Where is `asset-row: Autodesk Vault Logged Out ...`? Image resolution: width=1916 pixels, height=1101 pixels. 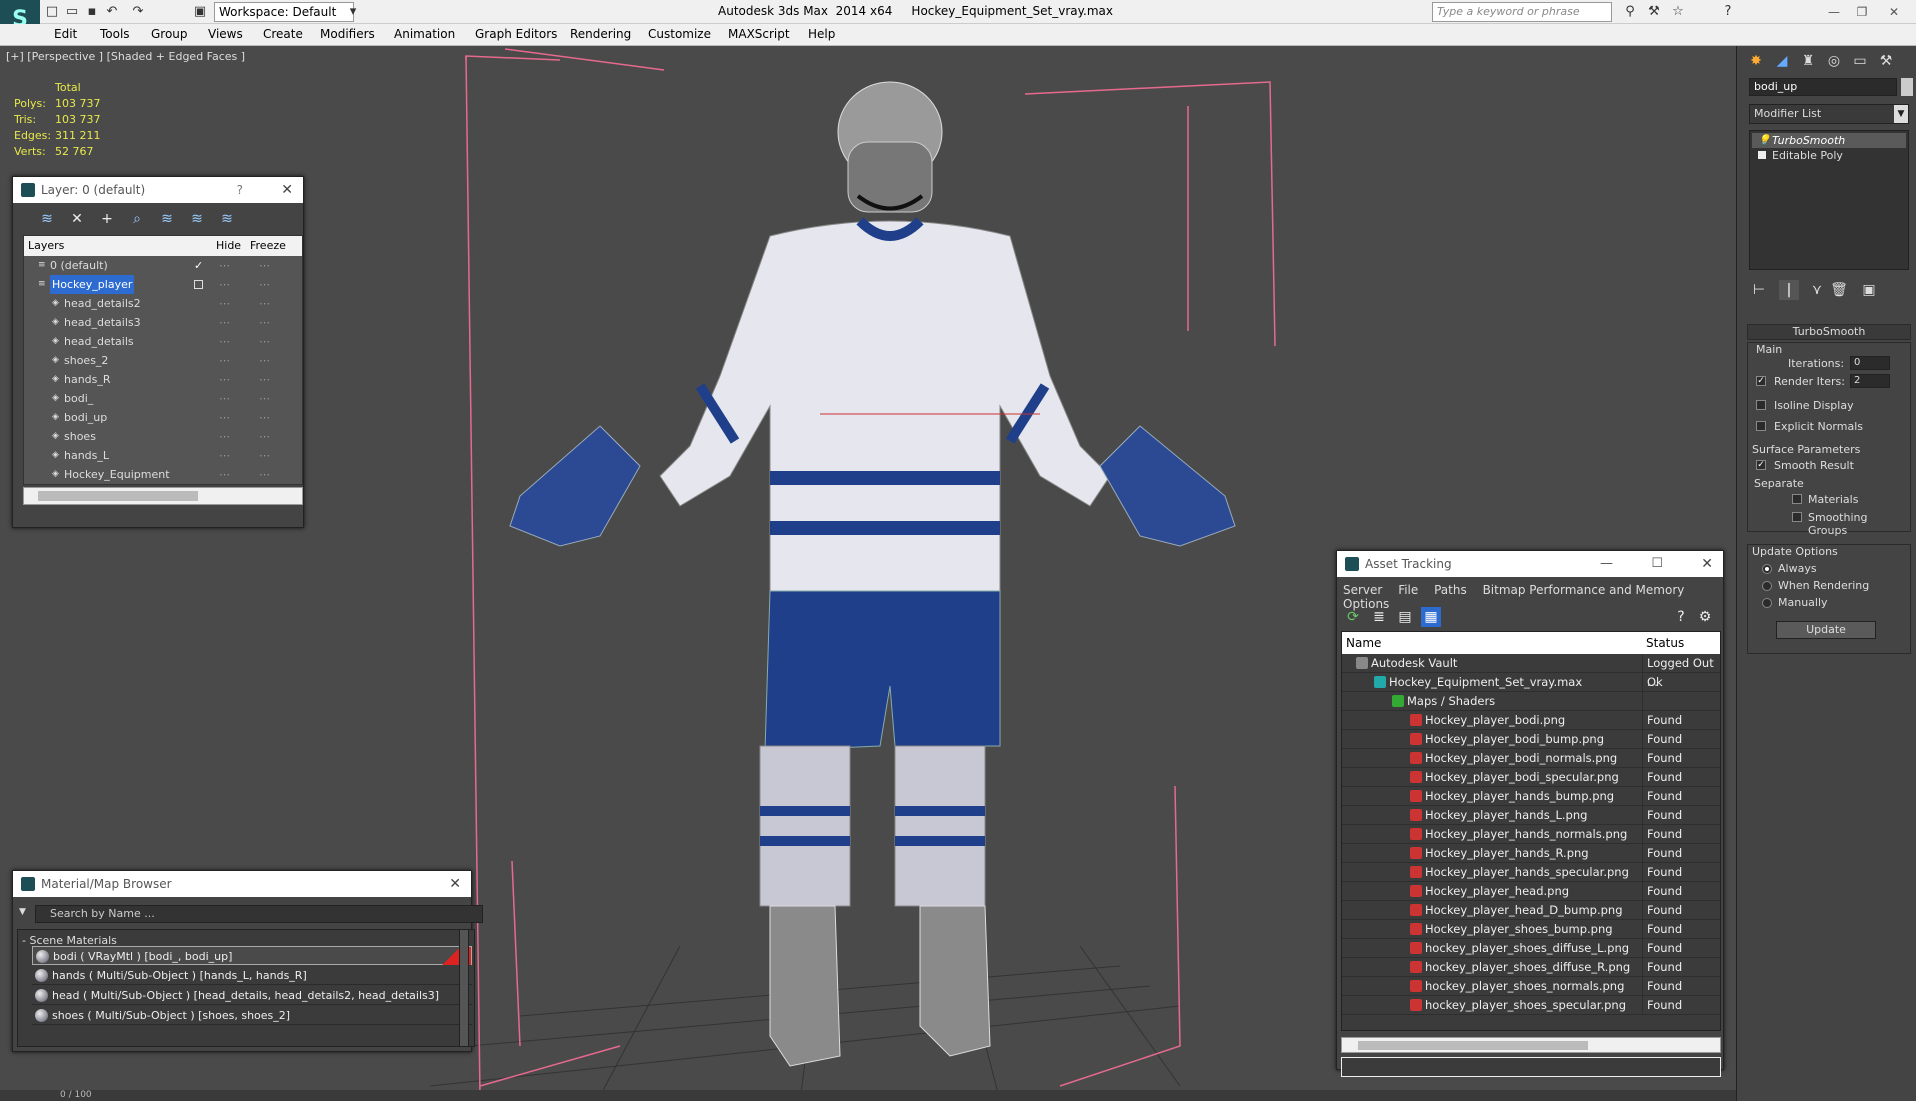
asset-row: Autodesk Vault Logged Out ... is located at coordinates (1531, 671).